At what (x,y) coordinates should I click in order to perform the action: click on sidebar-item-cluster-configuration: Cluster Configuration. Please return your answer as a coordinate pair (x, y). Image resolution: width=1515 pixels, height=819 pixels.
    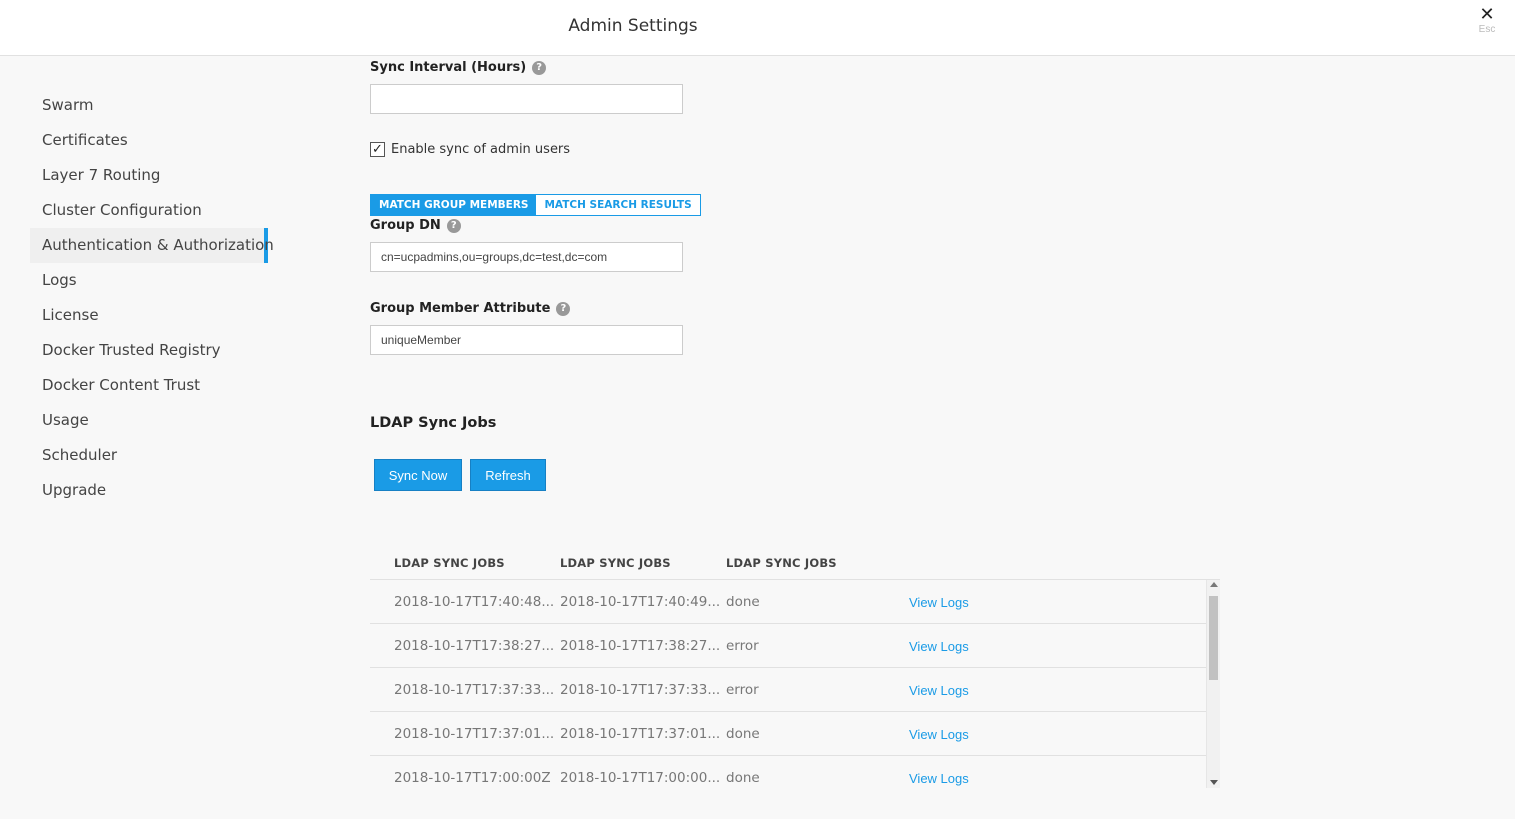
    Looking at the image, I should click on (149, 210).